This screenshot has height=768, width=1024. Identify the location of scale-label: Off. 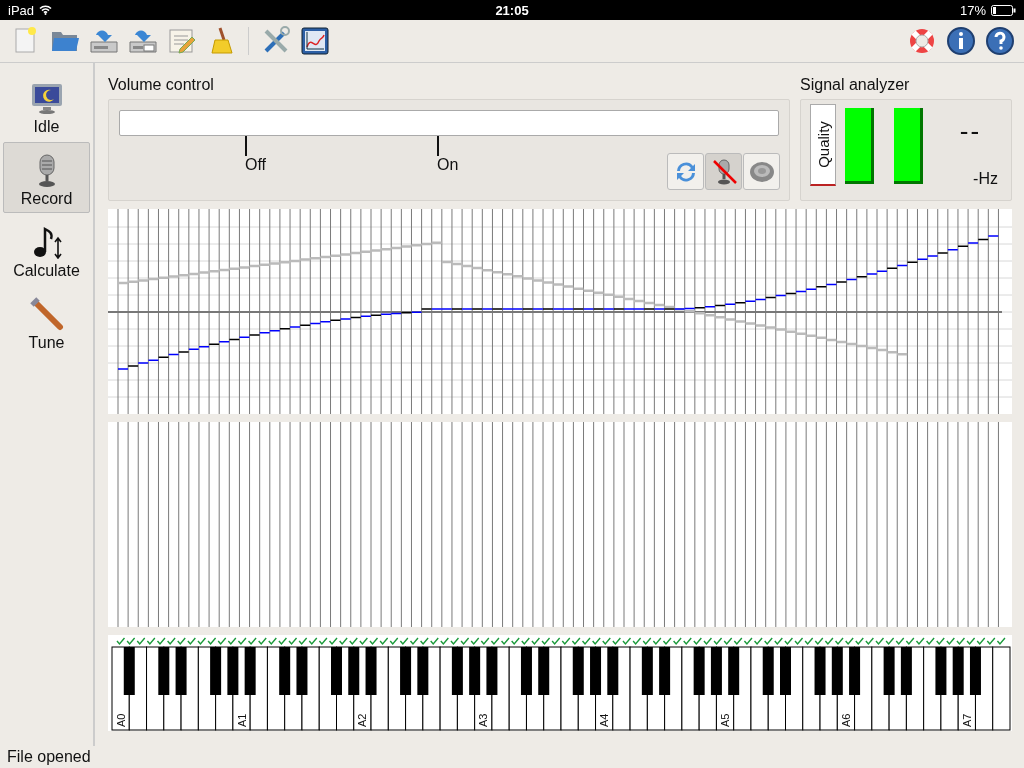
(256, 165).